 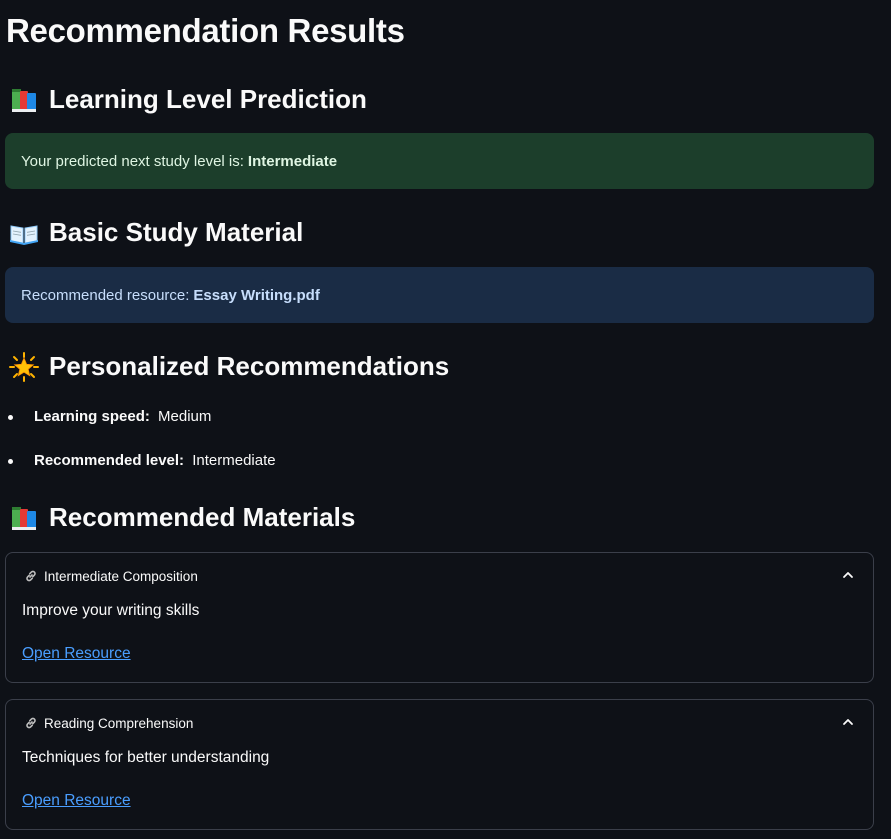 What do you see at coordinates (256, 295) in the screenshot?
I see `basic-material-alert-value: Essay Writing.pdf` at bounding box center [256, 295].